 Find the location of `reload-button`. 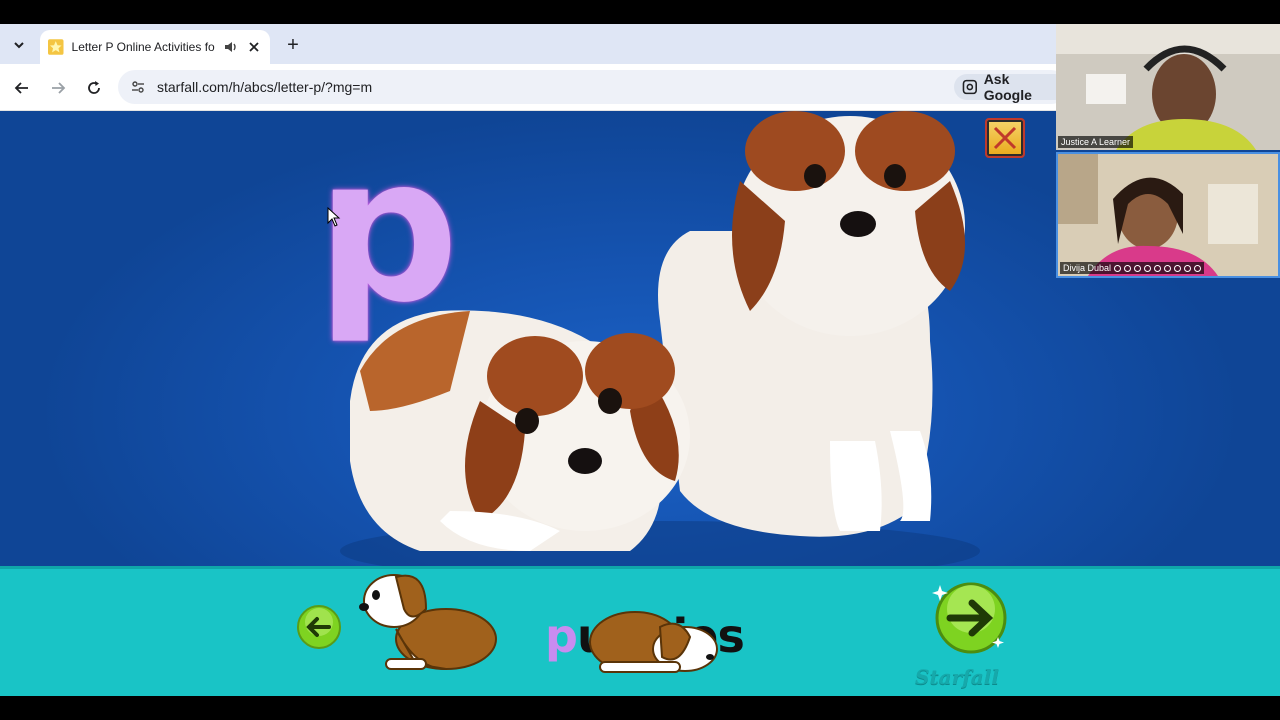

reload-button is located at coordinates (94, 88).